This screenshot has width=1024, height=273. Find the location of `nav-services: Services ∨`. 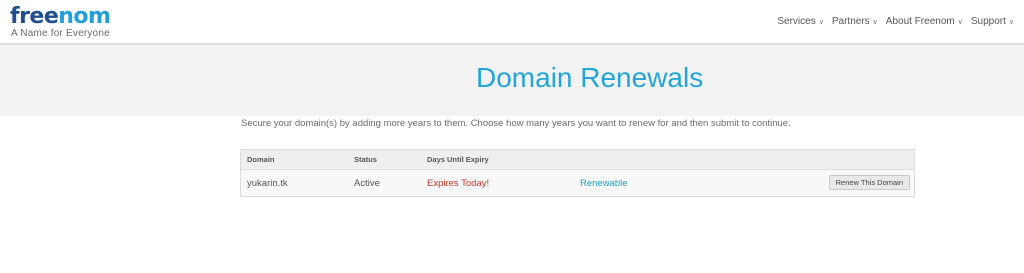

nav-services: Services ∨ is located at coordinates (800, 21).